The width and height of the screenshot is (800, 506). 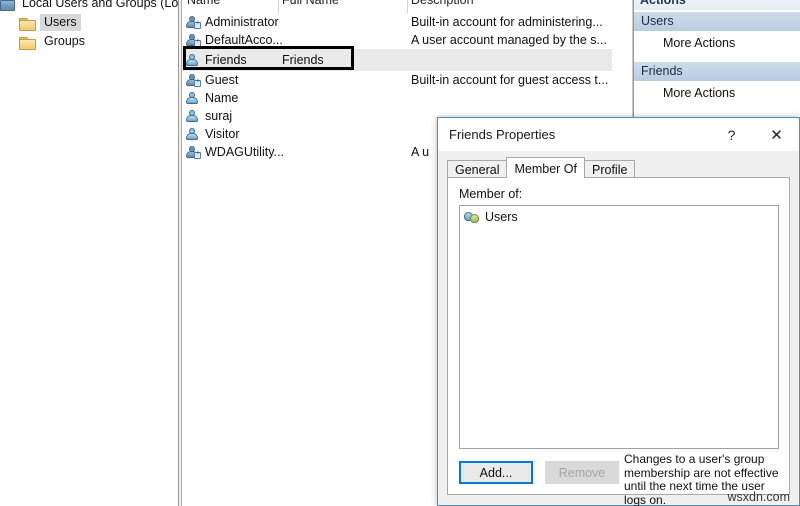 What do you see at coordinates (110, 5) in the screenshot?
I see `tree-root-label: Local Users and Groups (Local)` at bounding box center [110, 5].